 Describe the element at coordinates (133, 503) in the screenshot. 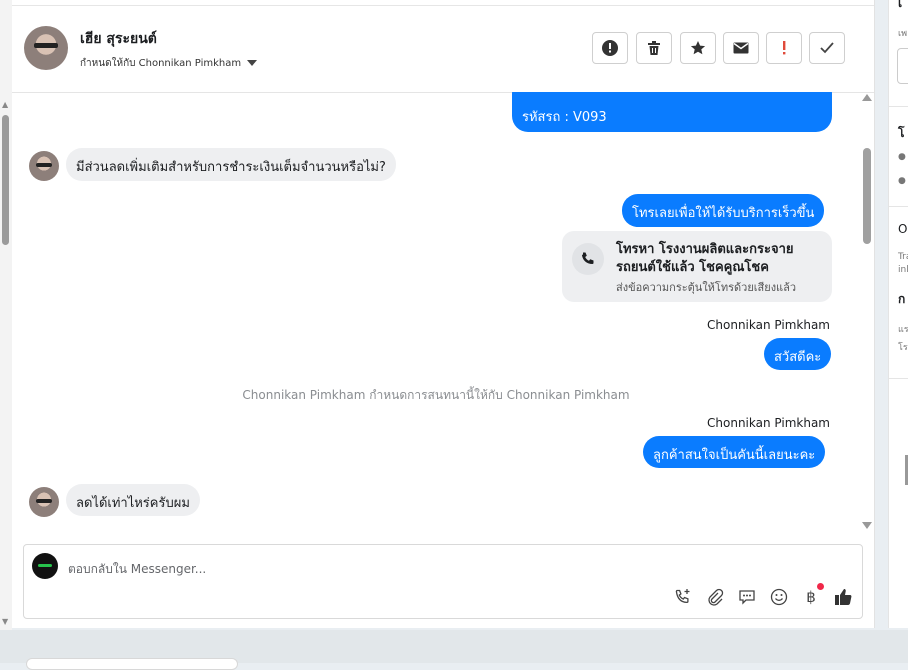

I see `message-text: ลดได้เท่าไหร่ครับผม` at that location.